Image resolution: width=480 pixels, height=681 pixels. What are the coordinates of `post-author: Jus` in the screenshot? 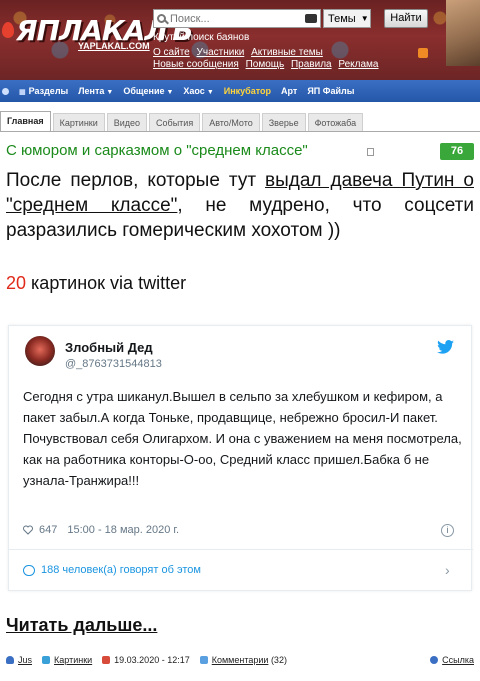 It's located at (19, 660).